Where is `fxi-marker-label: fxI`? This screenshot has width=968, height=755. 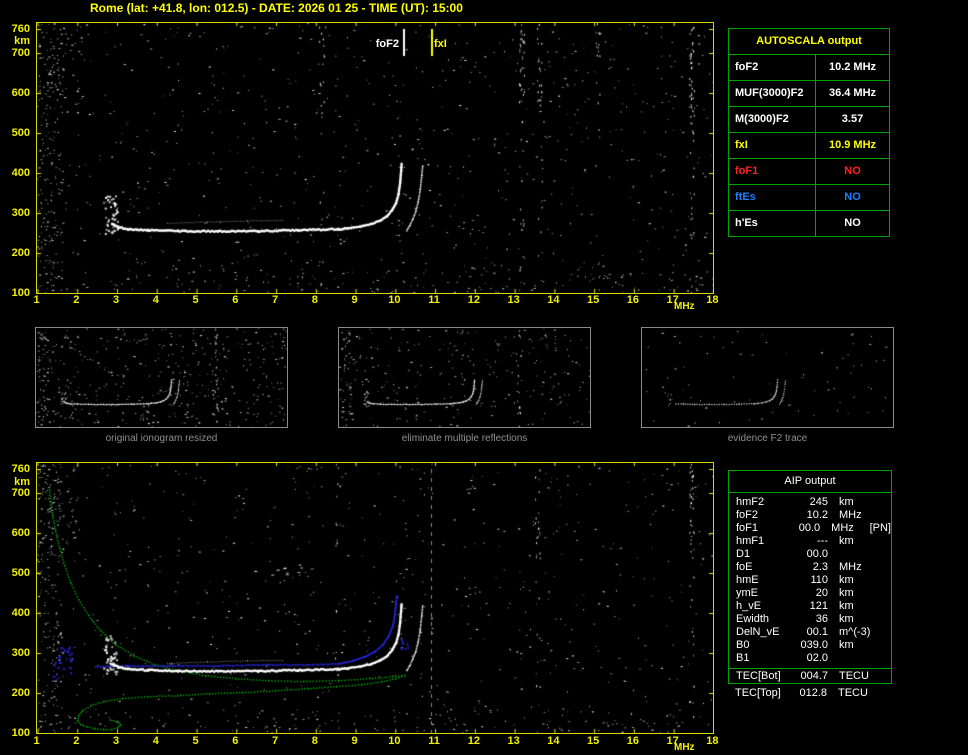
fxi-marker-label: fxI is located at coordinates (440, 44).